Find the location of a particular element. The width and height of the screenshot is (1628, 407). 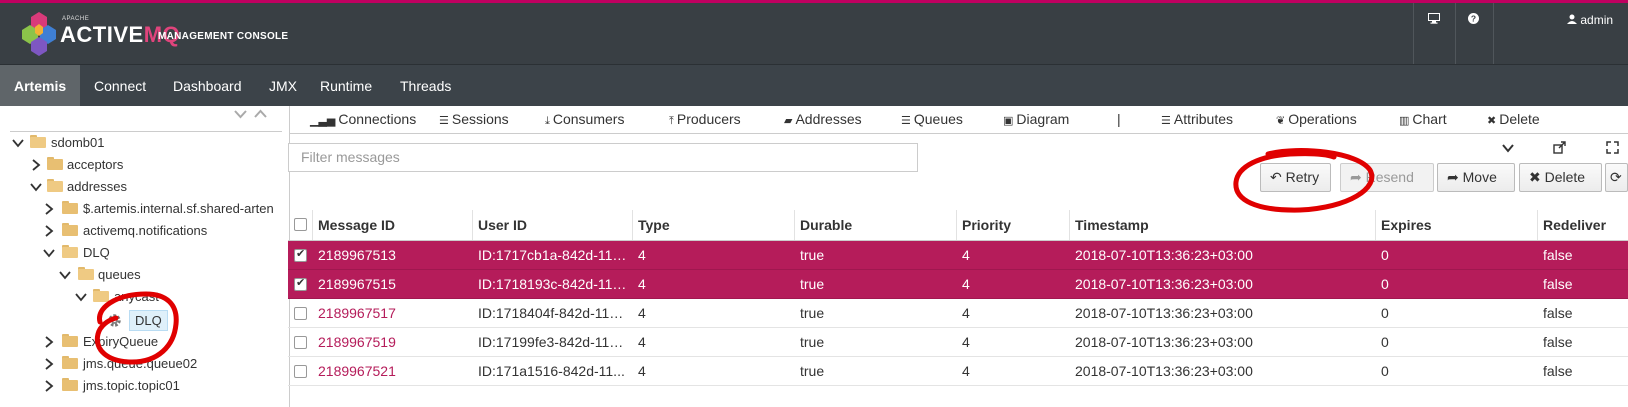

column-redeliver: Redeliver is located at coordinates (1583, 225).